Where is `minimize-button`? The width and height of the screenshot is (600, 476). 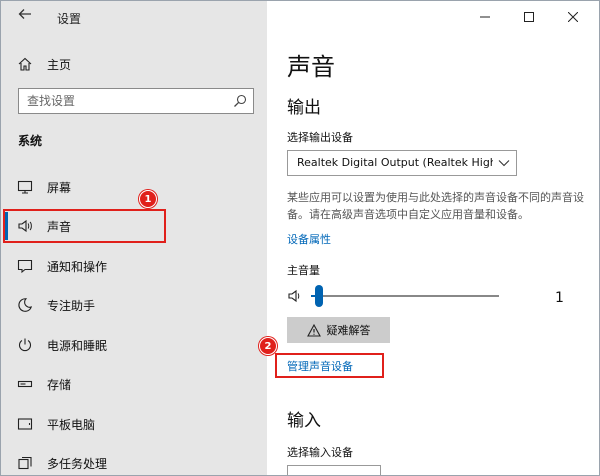
minimize-button is located at coordinates (485, 17).